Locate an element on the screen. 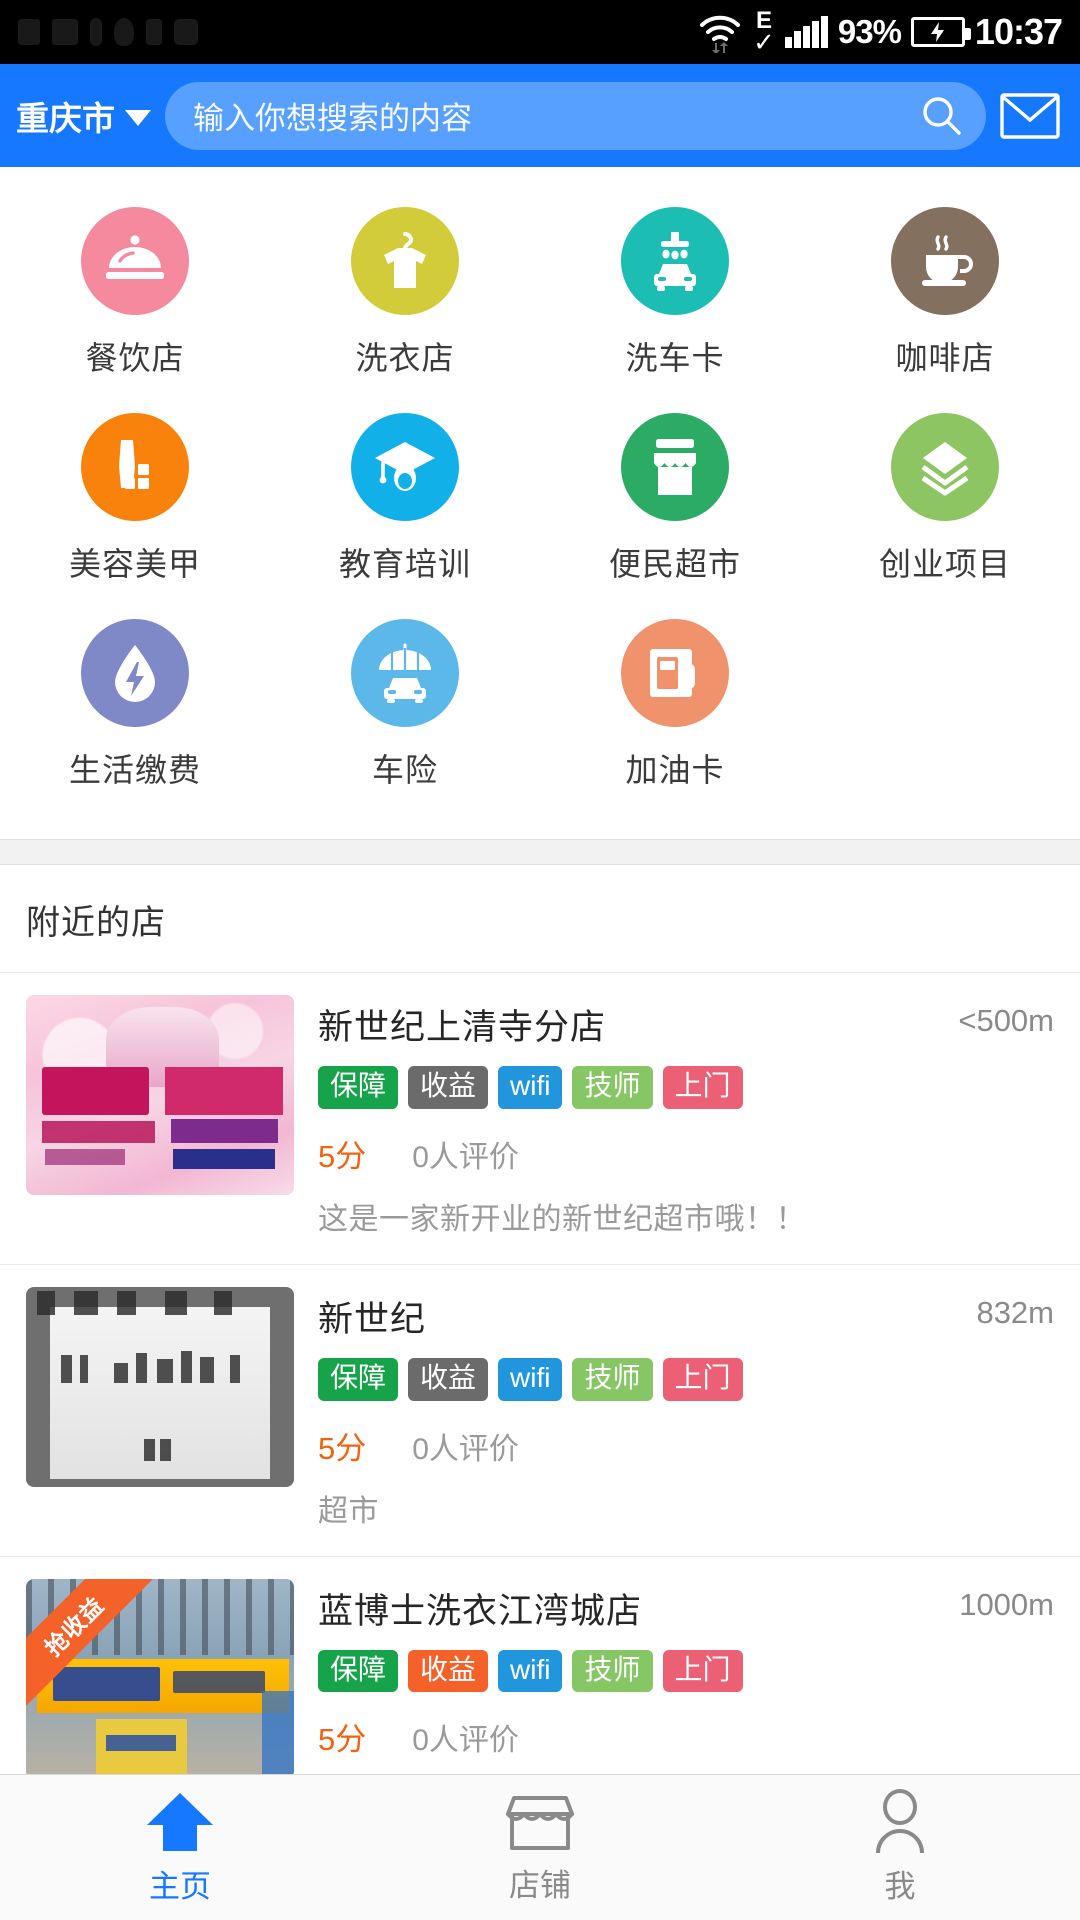  mail-icon is located at coordinates (1030, 115).